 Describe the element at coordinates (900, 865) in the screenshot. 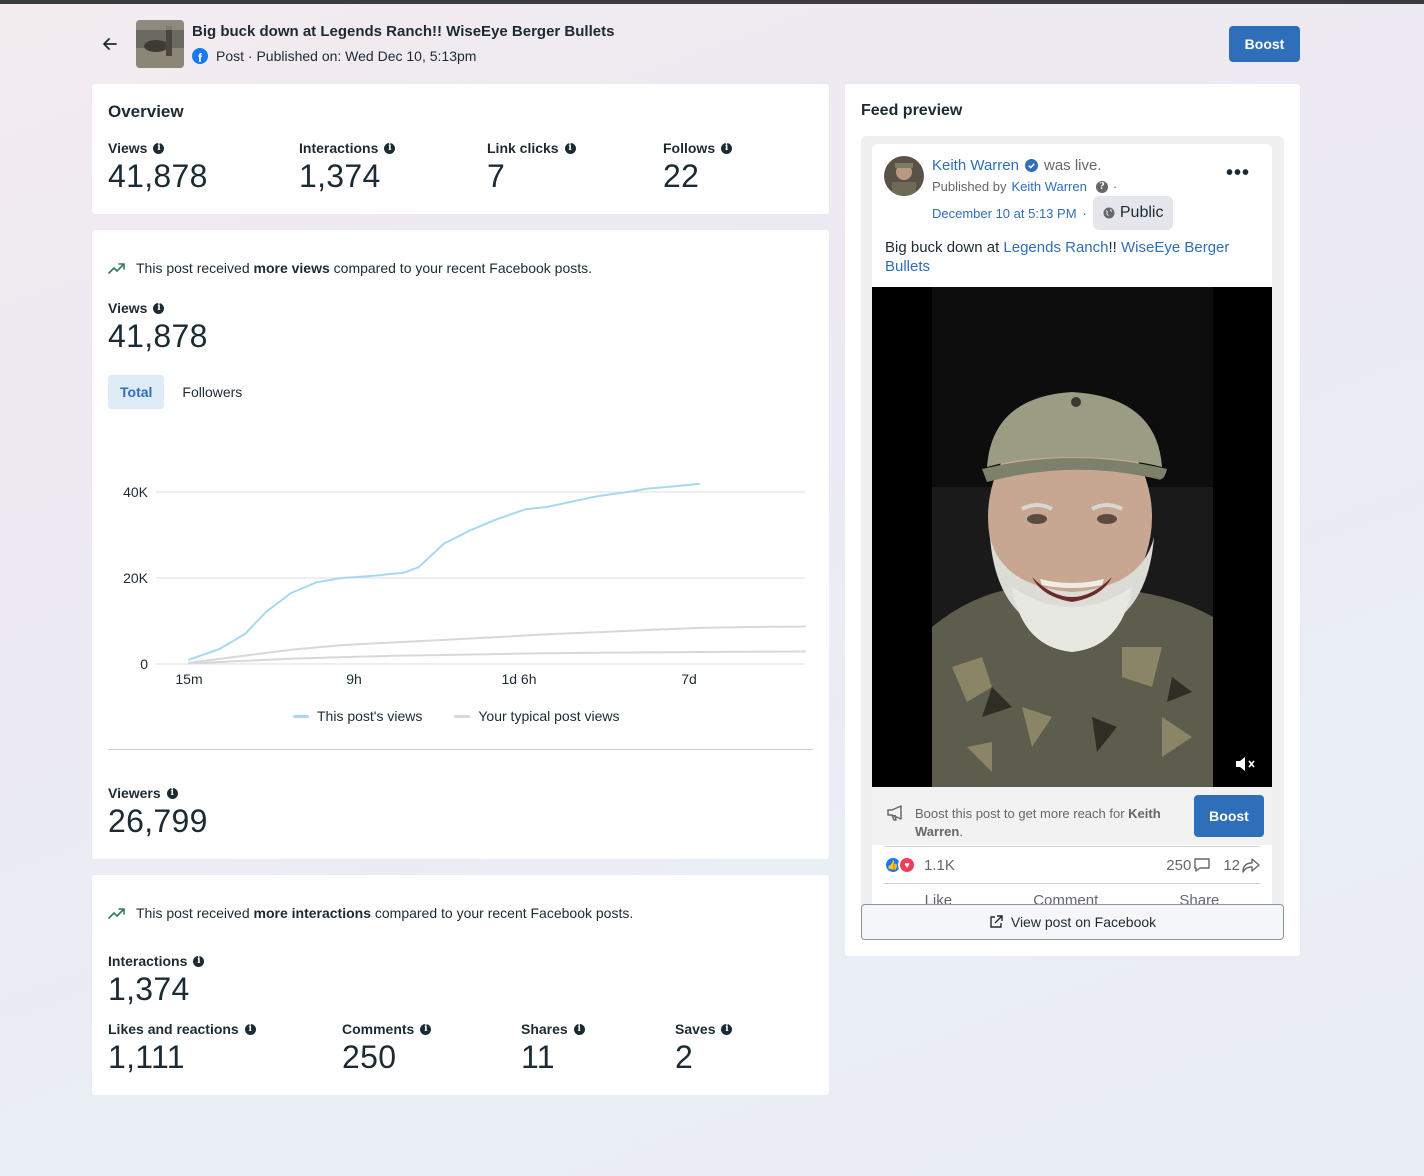

I see `reaction-icons: 👍 ♥` at that location.